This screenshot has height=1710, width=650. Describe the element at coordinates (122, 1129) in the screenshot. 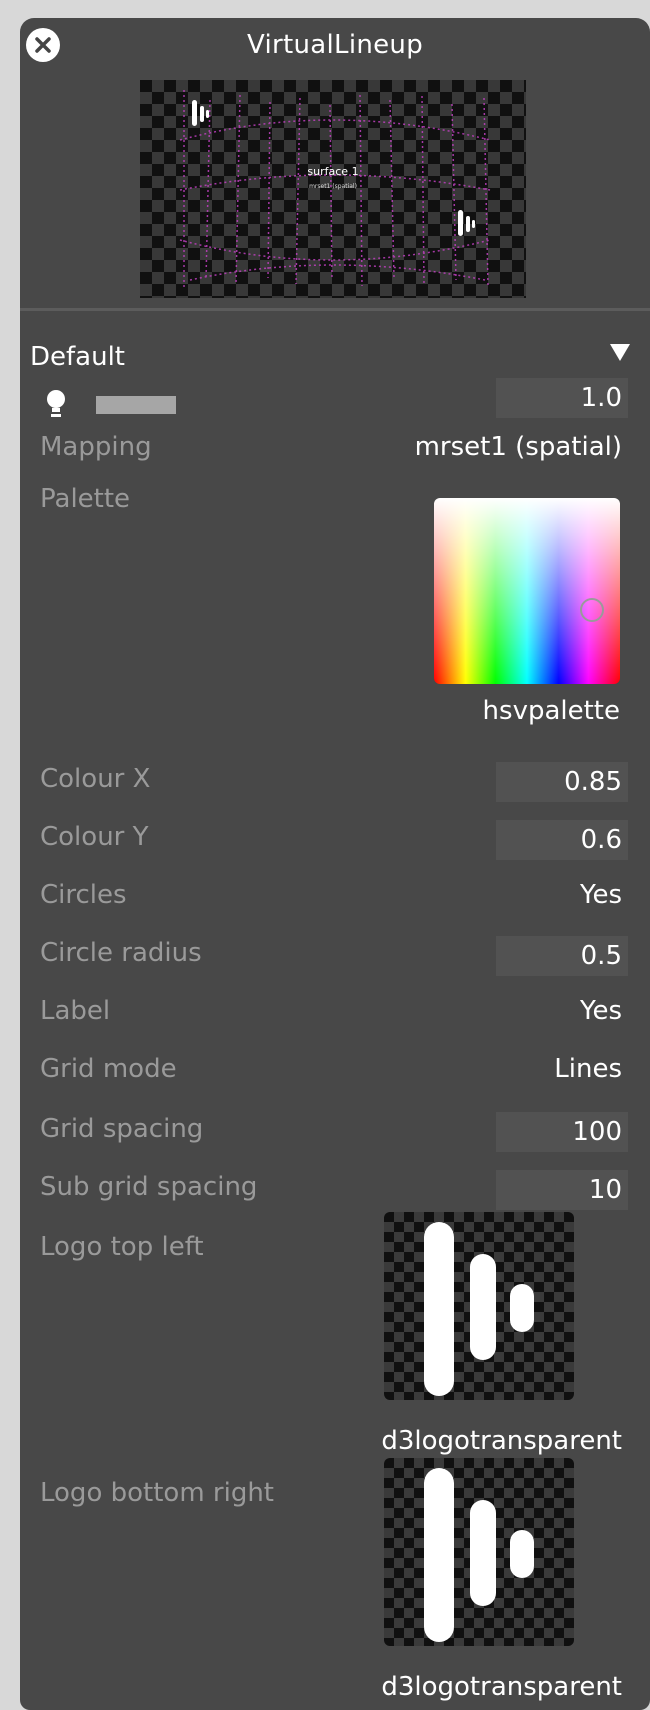

I see `grid-spacing-label: Grid spacing` at that location.